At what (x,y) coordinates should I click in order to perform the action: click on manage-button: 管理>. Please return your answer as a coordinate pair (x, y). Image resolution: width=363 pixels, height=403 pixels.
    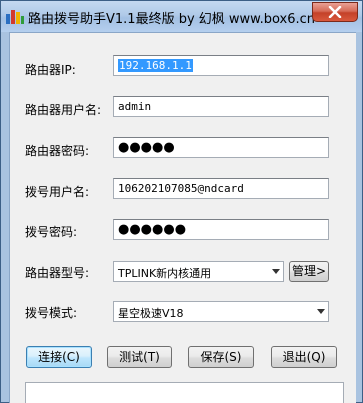
    Looking at the image, I should click on (309, 271).